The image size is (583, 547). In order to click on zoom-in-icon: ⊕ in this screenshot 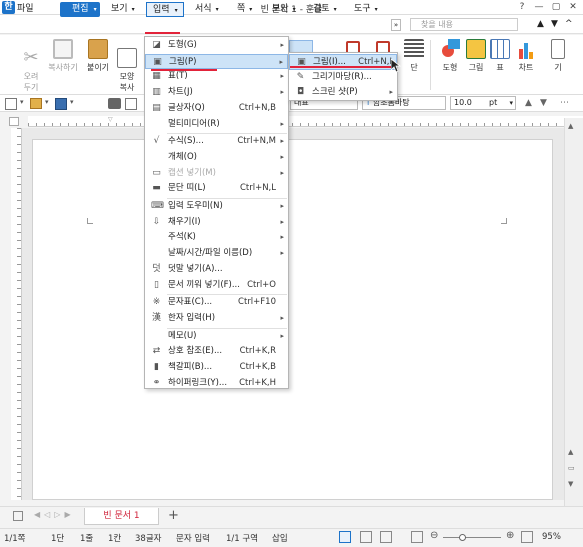, I will do `click(510, 535)`.